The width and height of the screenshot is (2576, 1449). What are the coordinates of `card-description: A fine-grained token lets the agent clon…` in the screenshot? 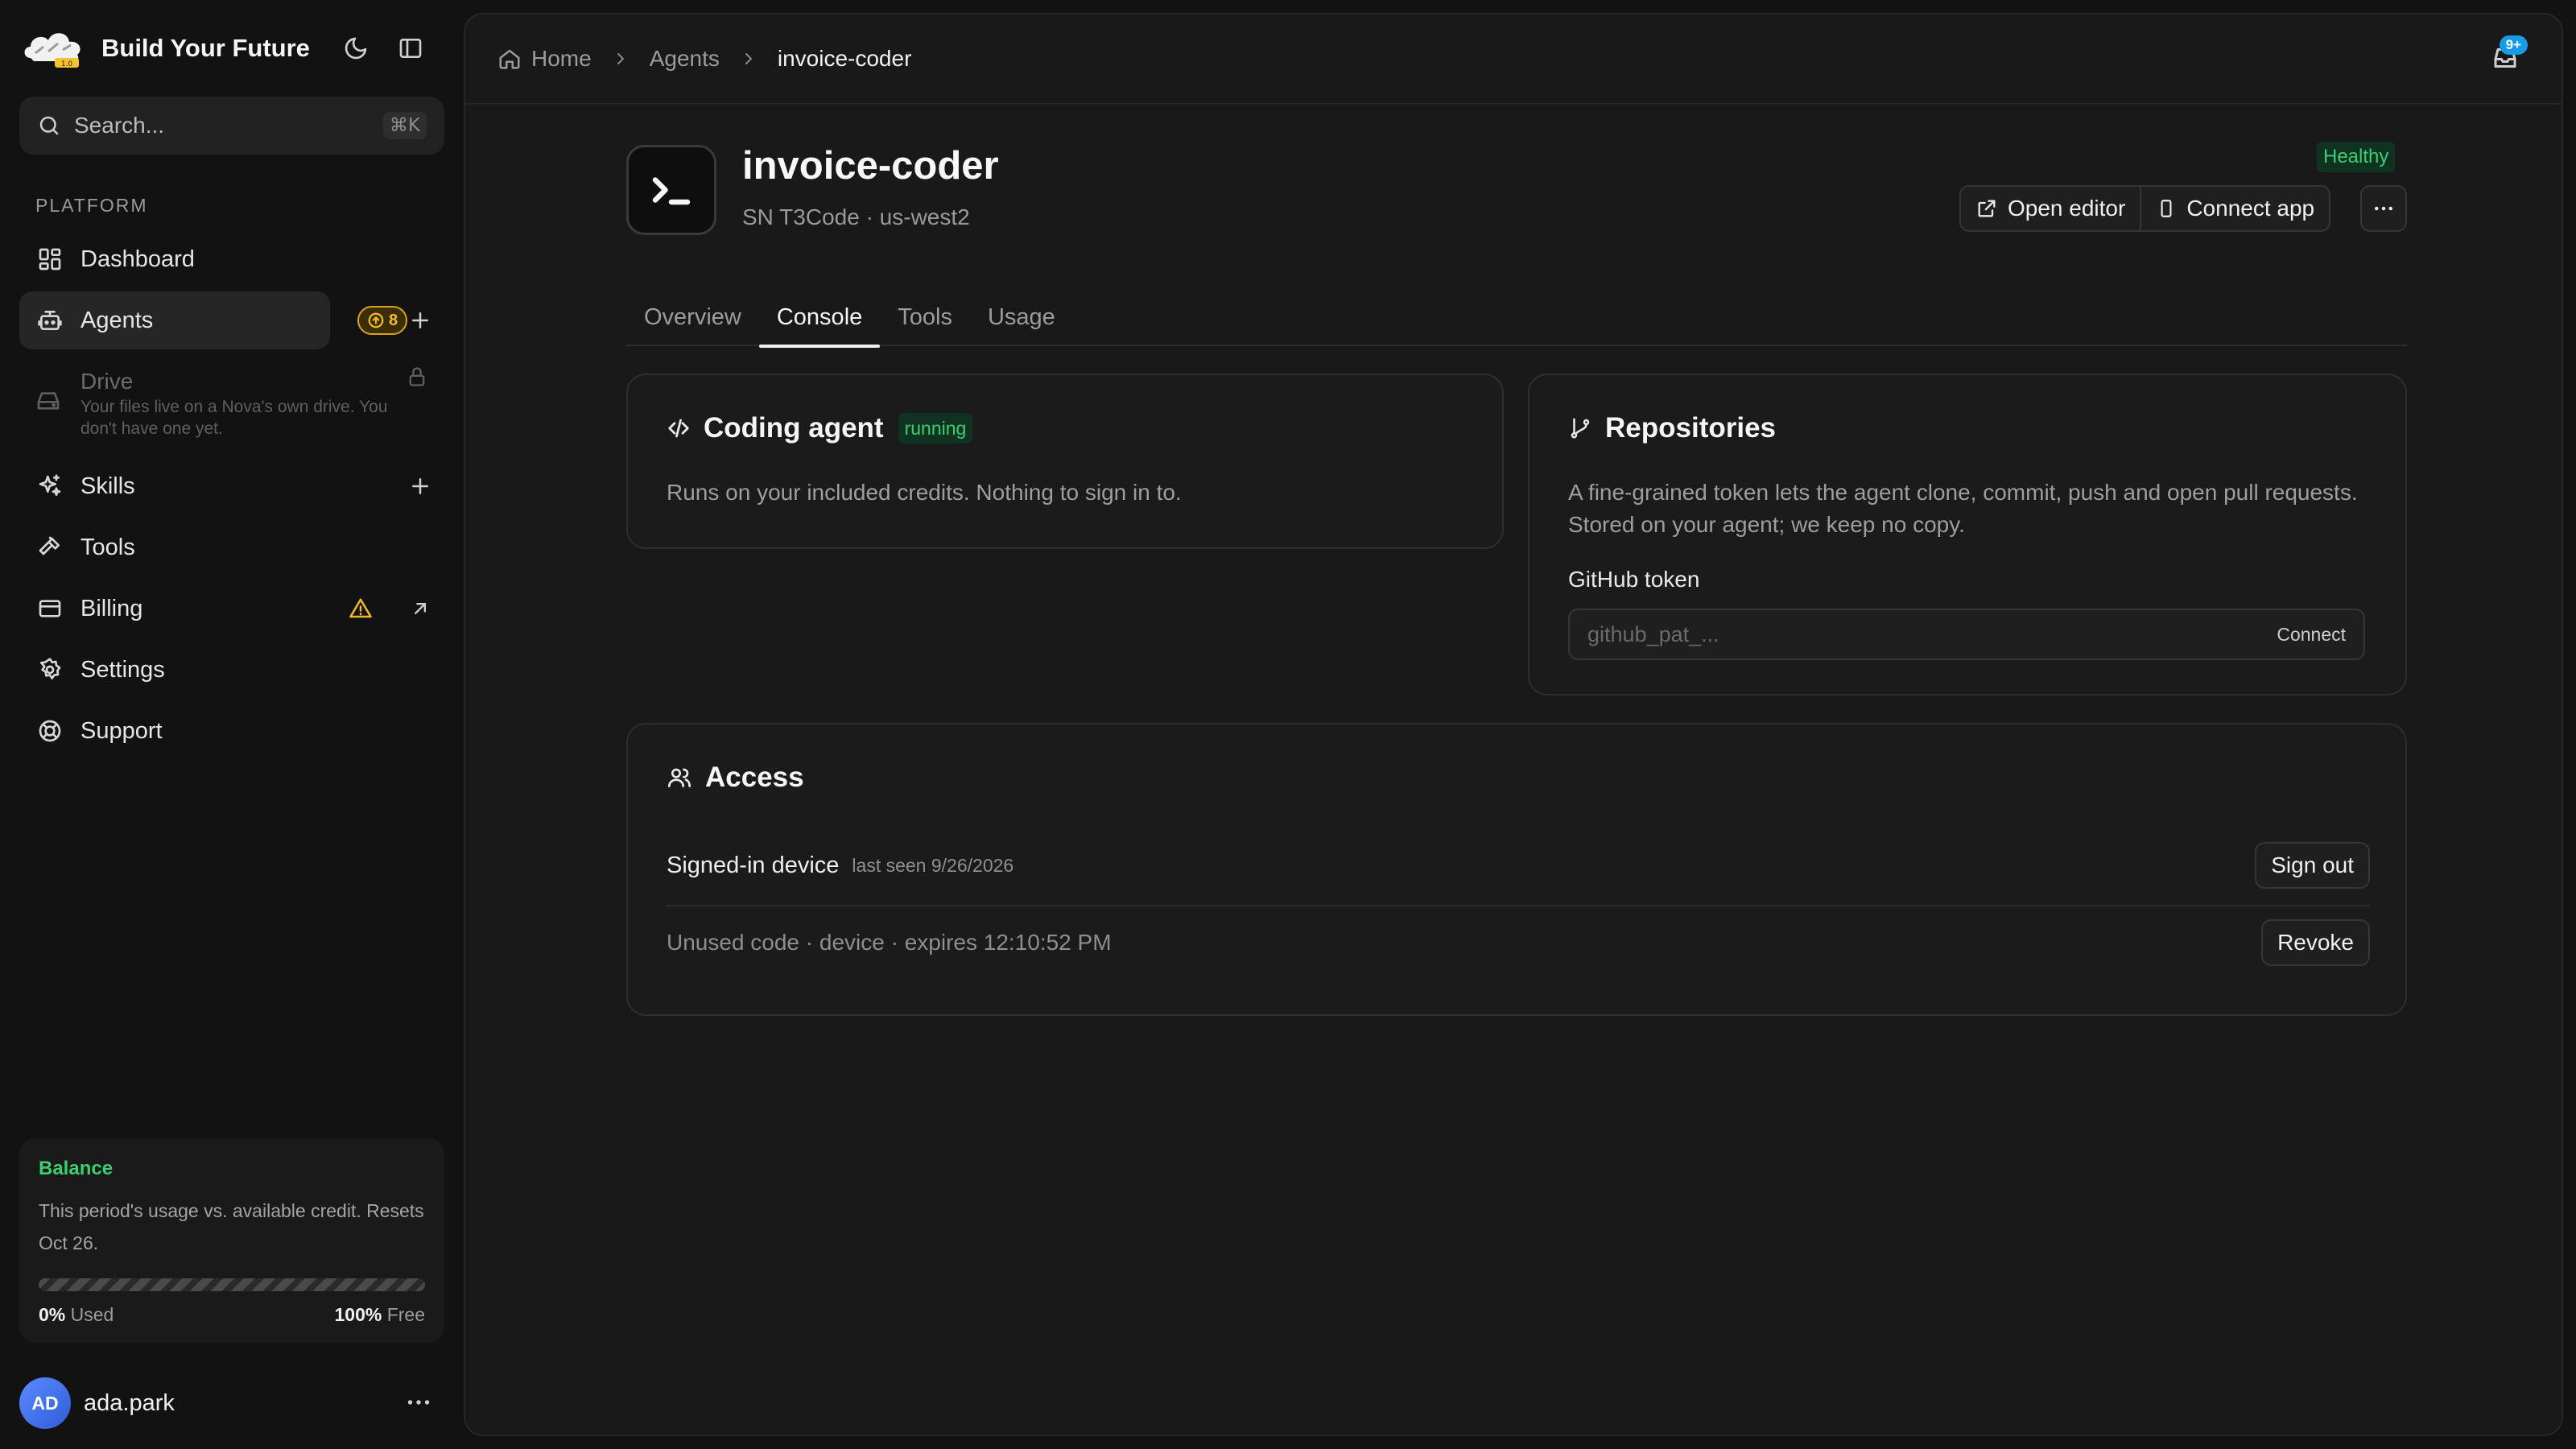 It's located at (1963, 508).